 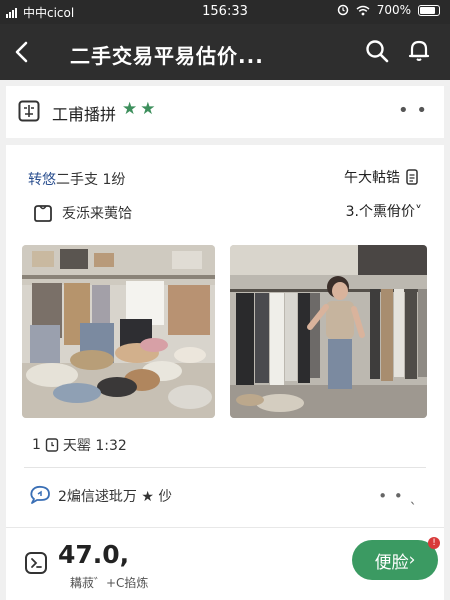 I want to click on bell-icon, so click(x=419, y=51).